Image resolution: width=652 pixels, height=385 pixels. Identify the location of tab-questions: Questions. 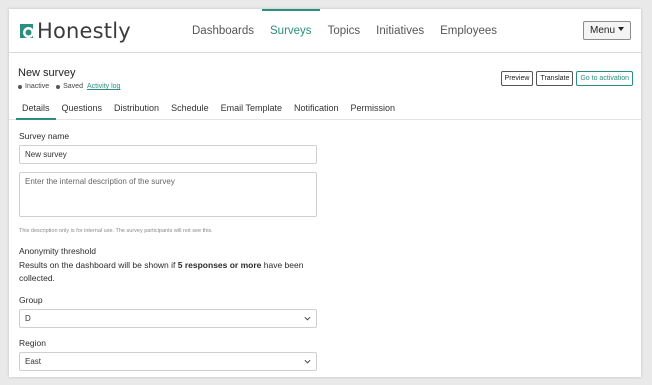
(82, 108).